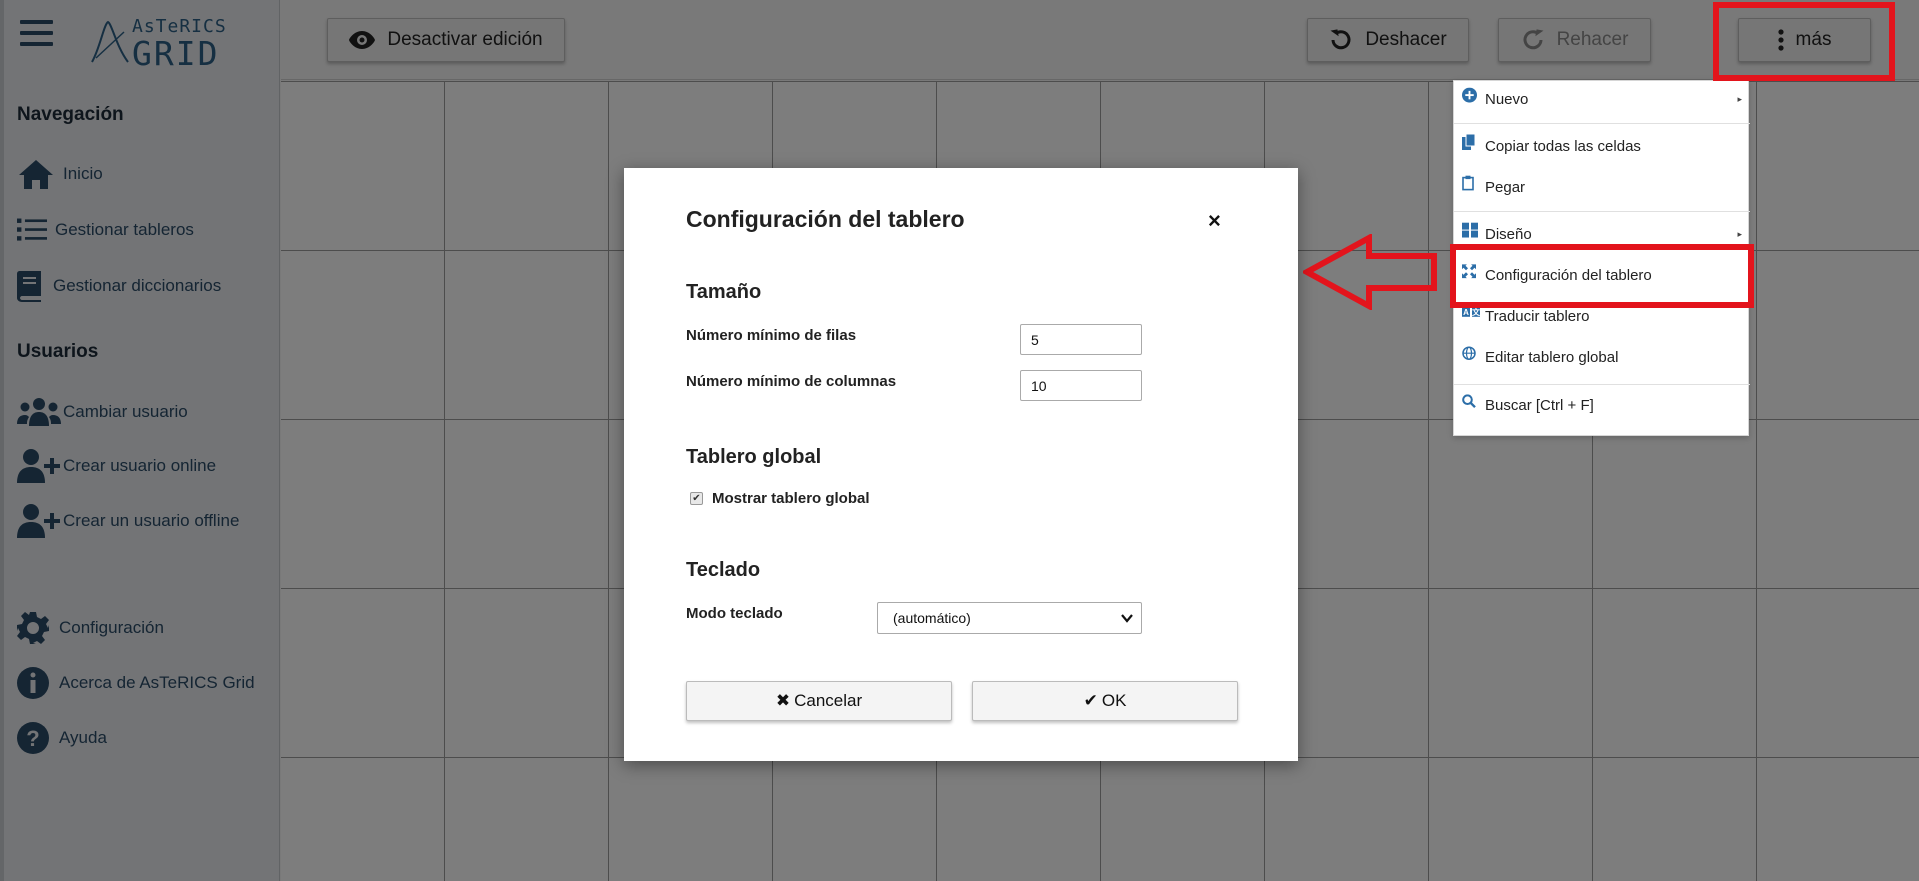 The height and width of the screenshot is (881, 1919). What do you see at coordinates (1507, 99) in the screenshot?
I see `menu-item-label: Nuevo` at bounding box center [1507, 99].